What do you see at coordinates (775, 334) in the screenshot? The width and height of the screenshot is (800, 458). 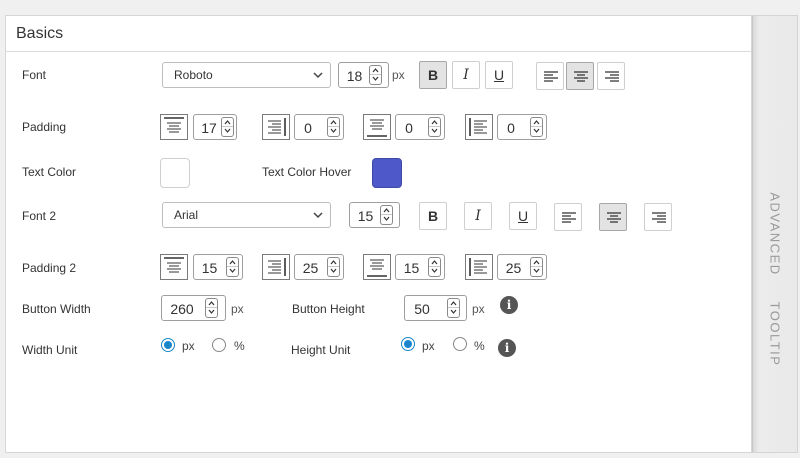 I see `tab-tooltip: TOOLTIP` at bounding box center [775, 334].